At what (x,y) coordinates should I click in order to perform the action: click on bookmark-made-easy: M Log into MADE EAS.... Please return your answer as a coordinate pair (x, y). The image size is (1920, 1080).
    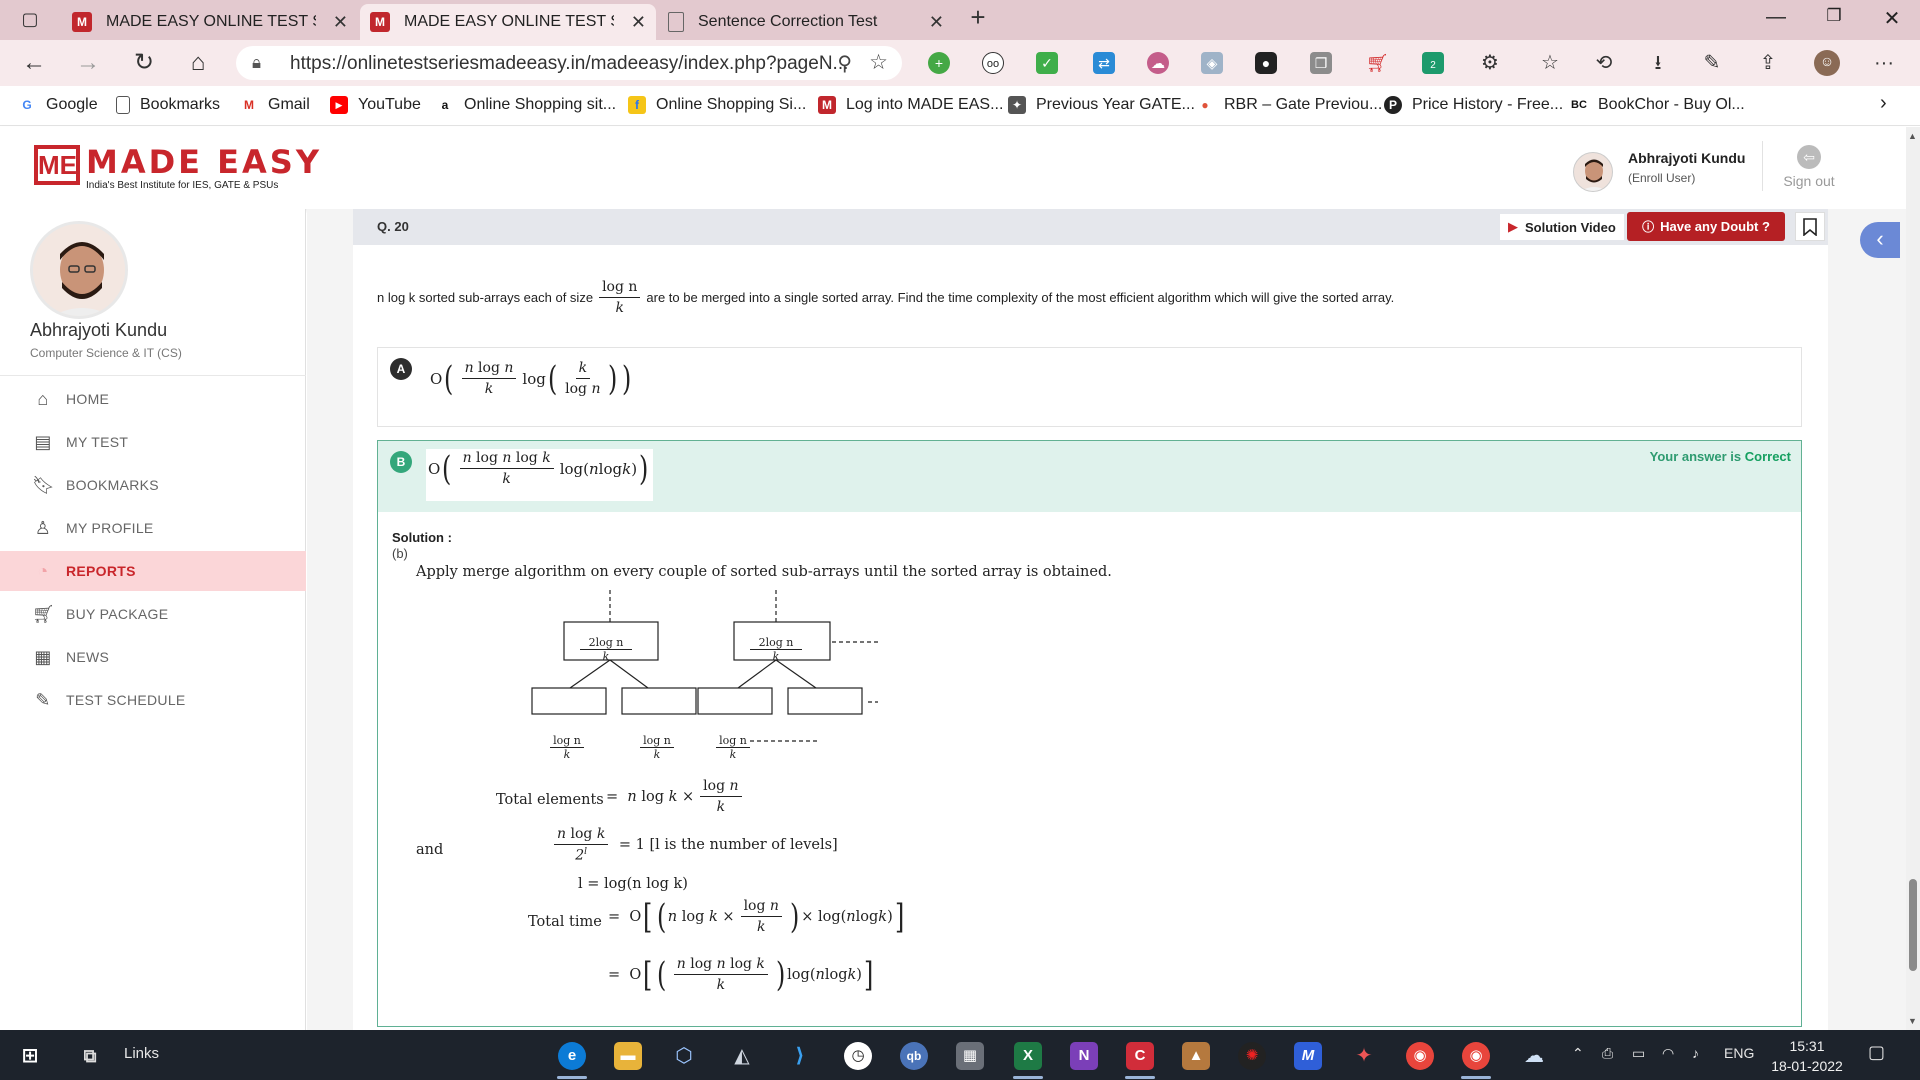
    Looking at the image, I should click on (910, 105).